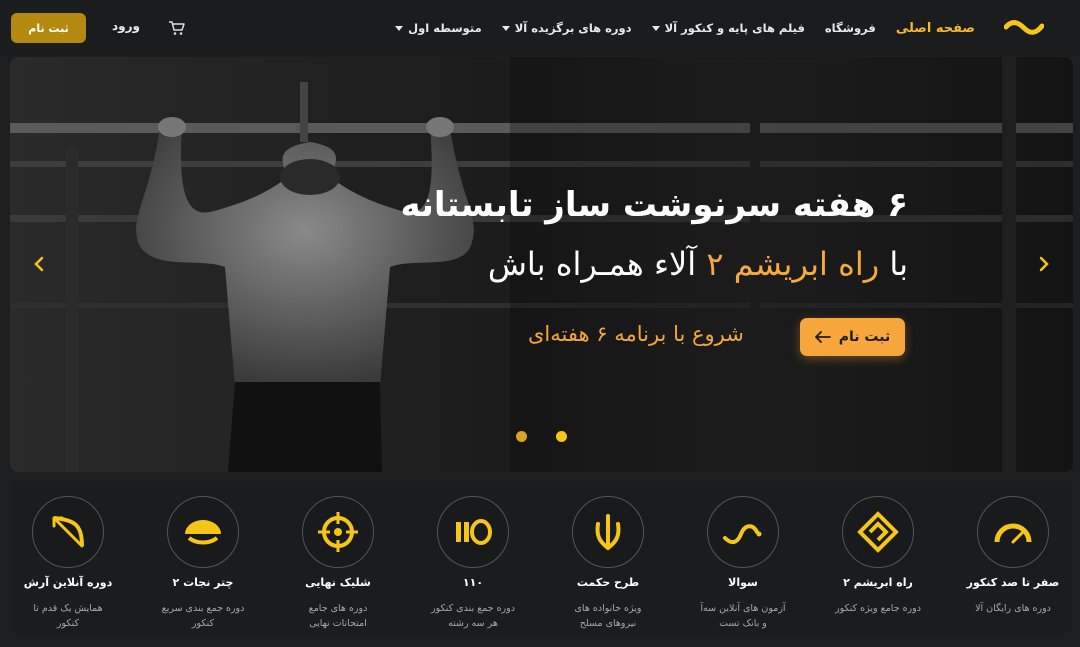  What do you see at coordinates (654, 205) in the screenshot?
I see `hero-headline: ۶ هفته سرنوشت ساز تابستانه` at bounding box center [654, 205].